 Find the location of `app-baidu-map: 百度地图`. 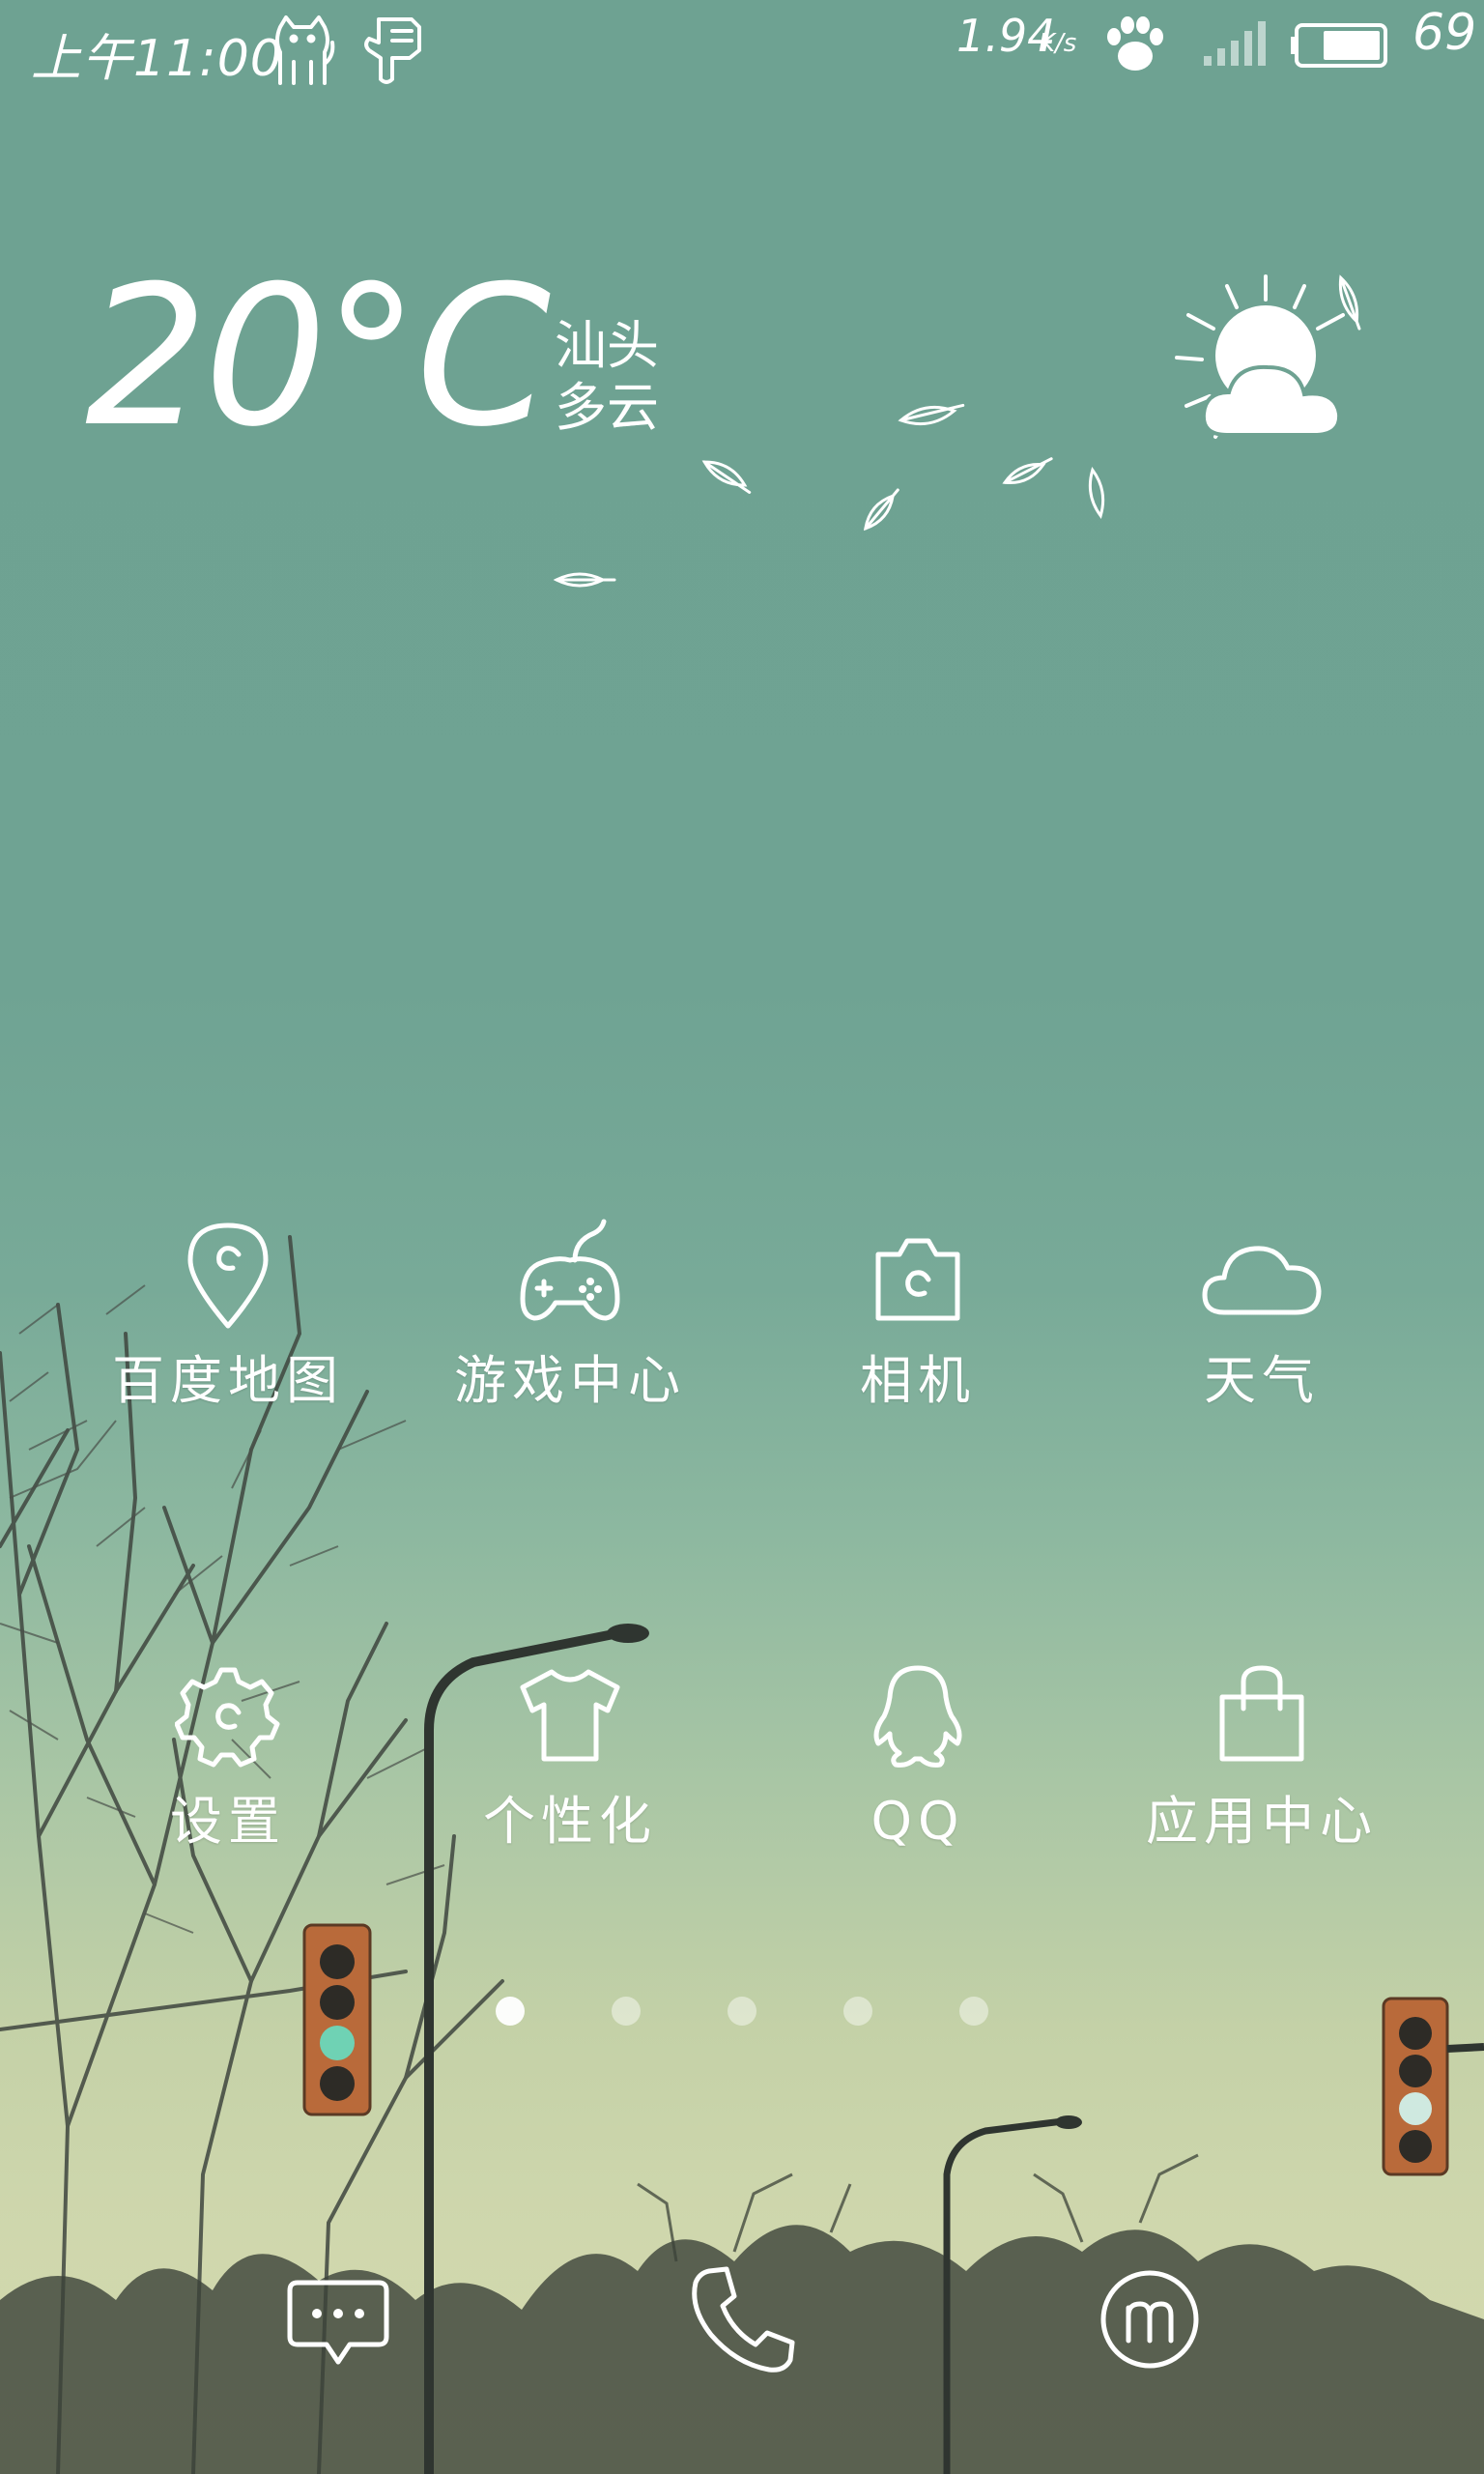

app-baidu-map: 百度地图 is located at coordinates (228, 1324).